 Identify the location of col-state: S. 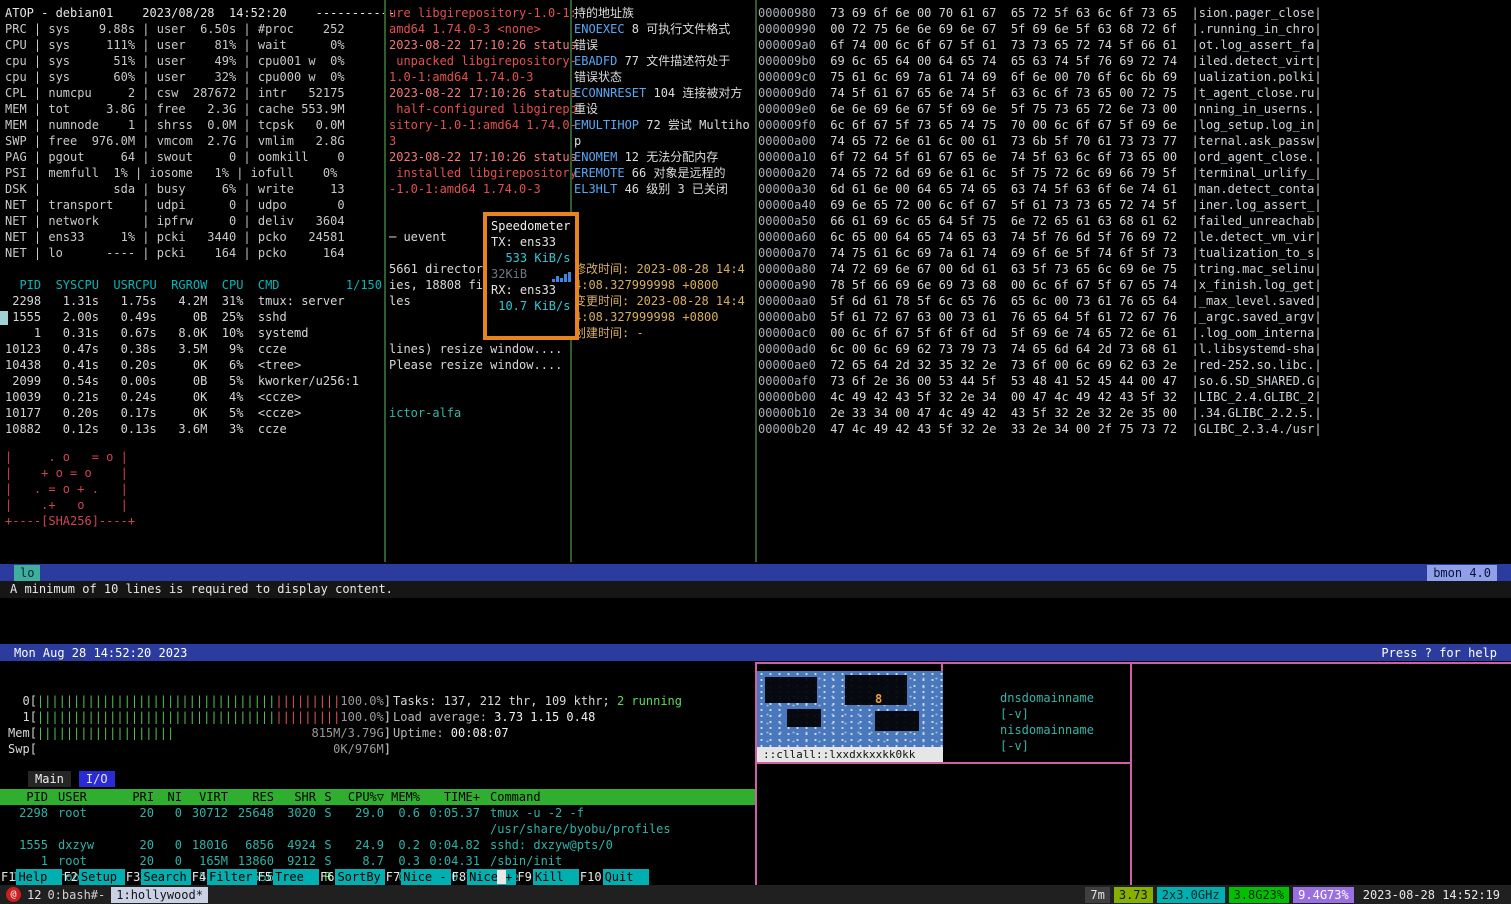
(328, 797).